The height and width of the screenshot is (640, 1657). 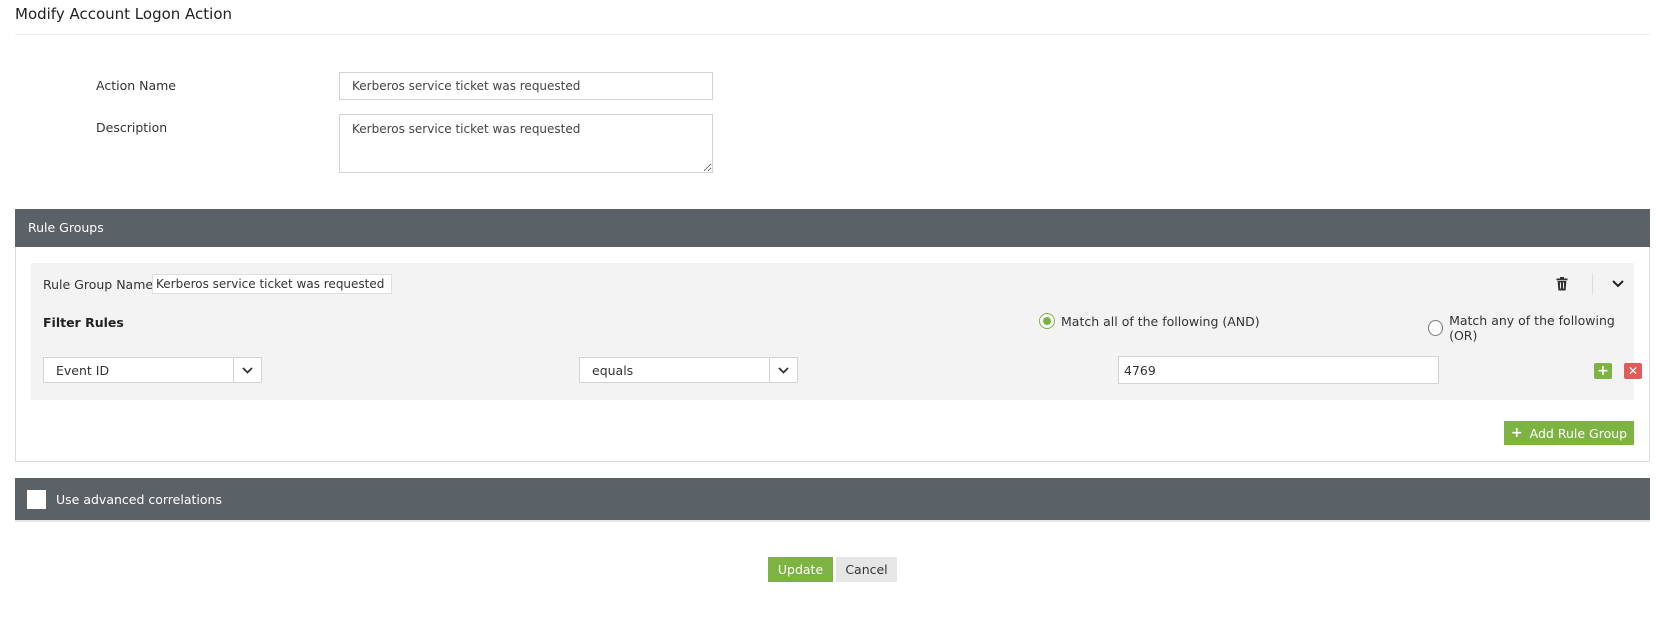 What do you see at coordinates (132, 127) in the screenshot?
I see `description-label: Description` at bounding box center [132, 127].